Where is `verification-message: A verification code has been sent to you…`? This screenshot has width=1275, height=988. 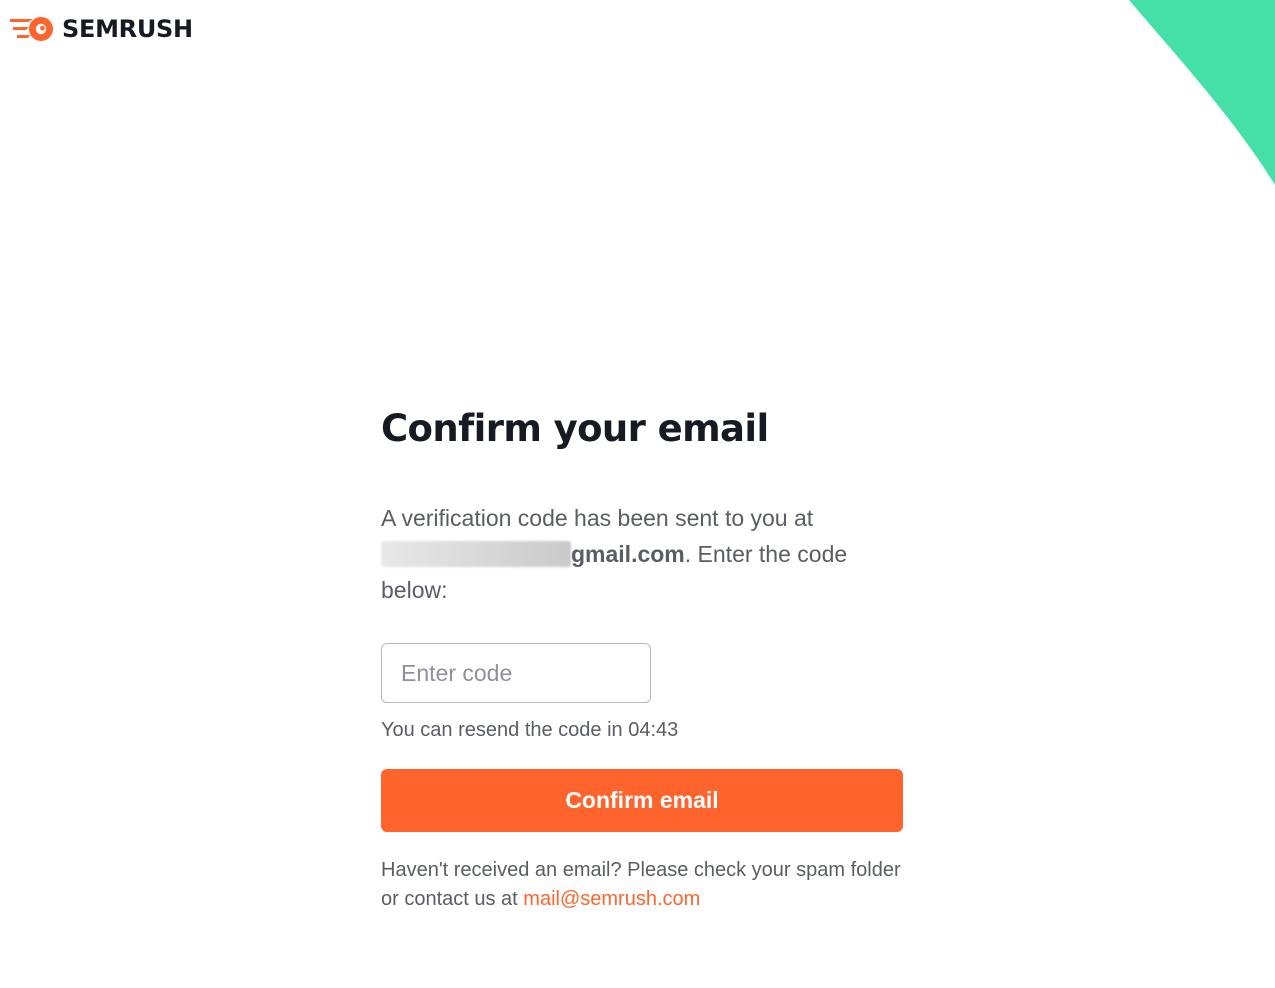
verification-message: A verification code has been sent to you… is located at coordinates (631, 554).